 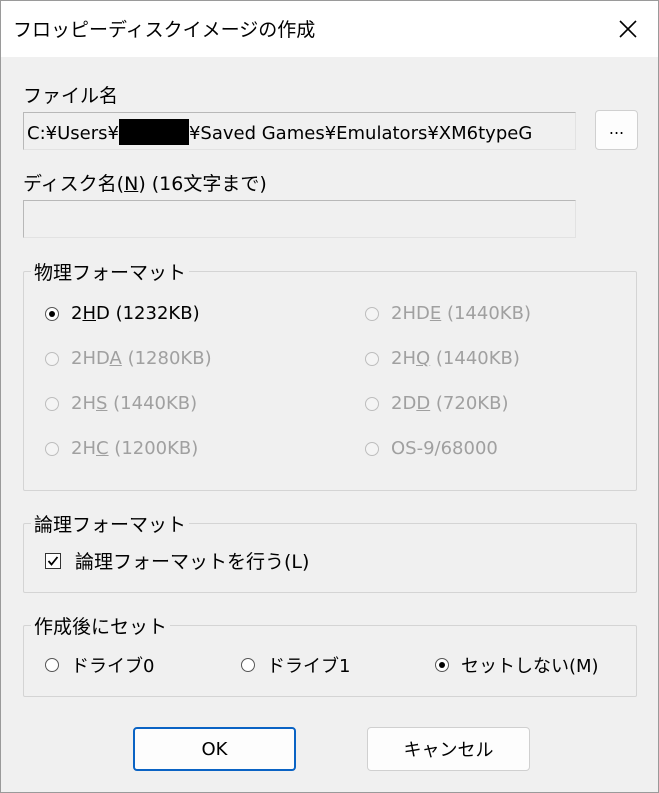 What do you see at coordinates (329, 29) in the screenshot?
I see `title-bar: フロッピーディスクイメージの作成` at bounding box center [329, 29].